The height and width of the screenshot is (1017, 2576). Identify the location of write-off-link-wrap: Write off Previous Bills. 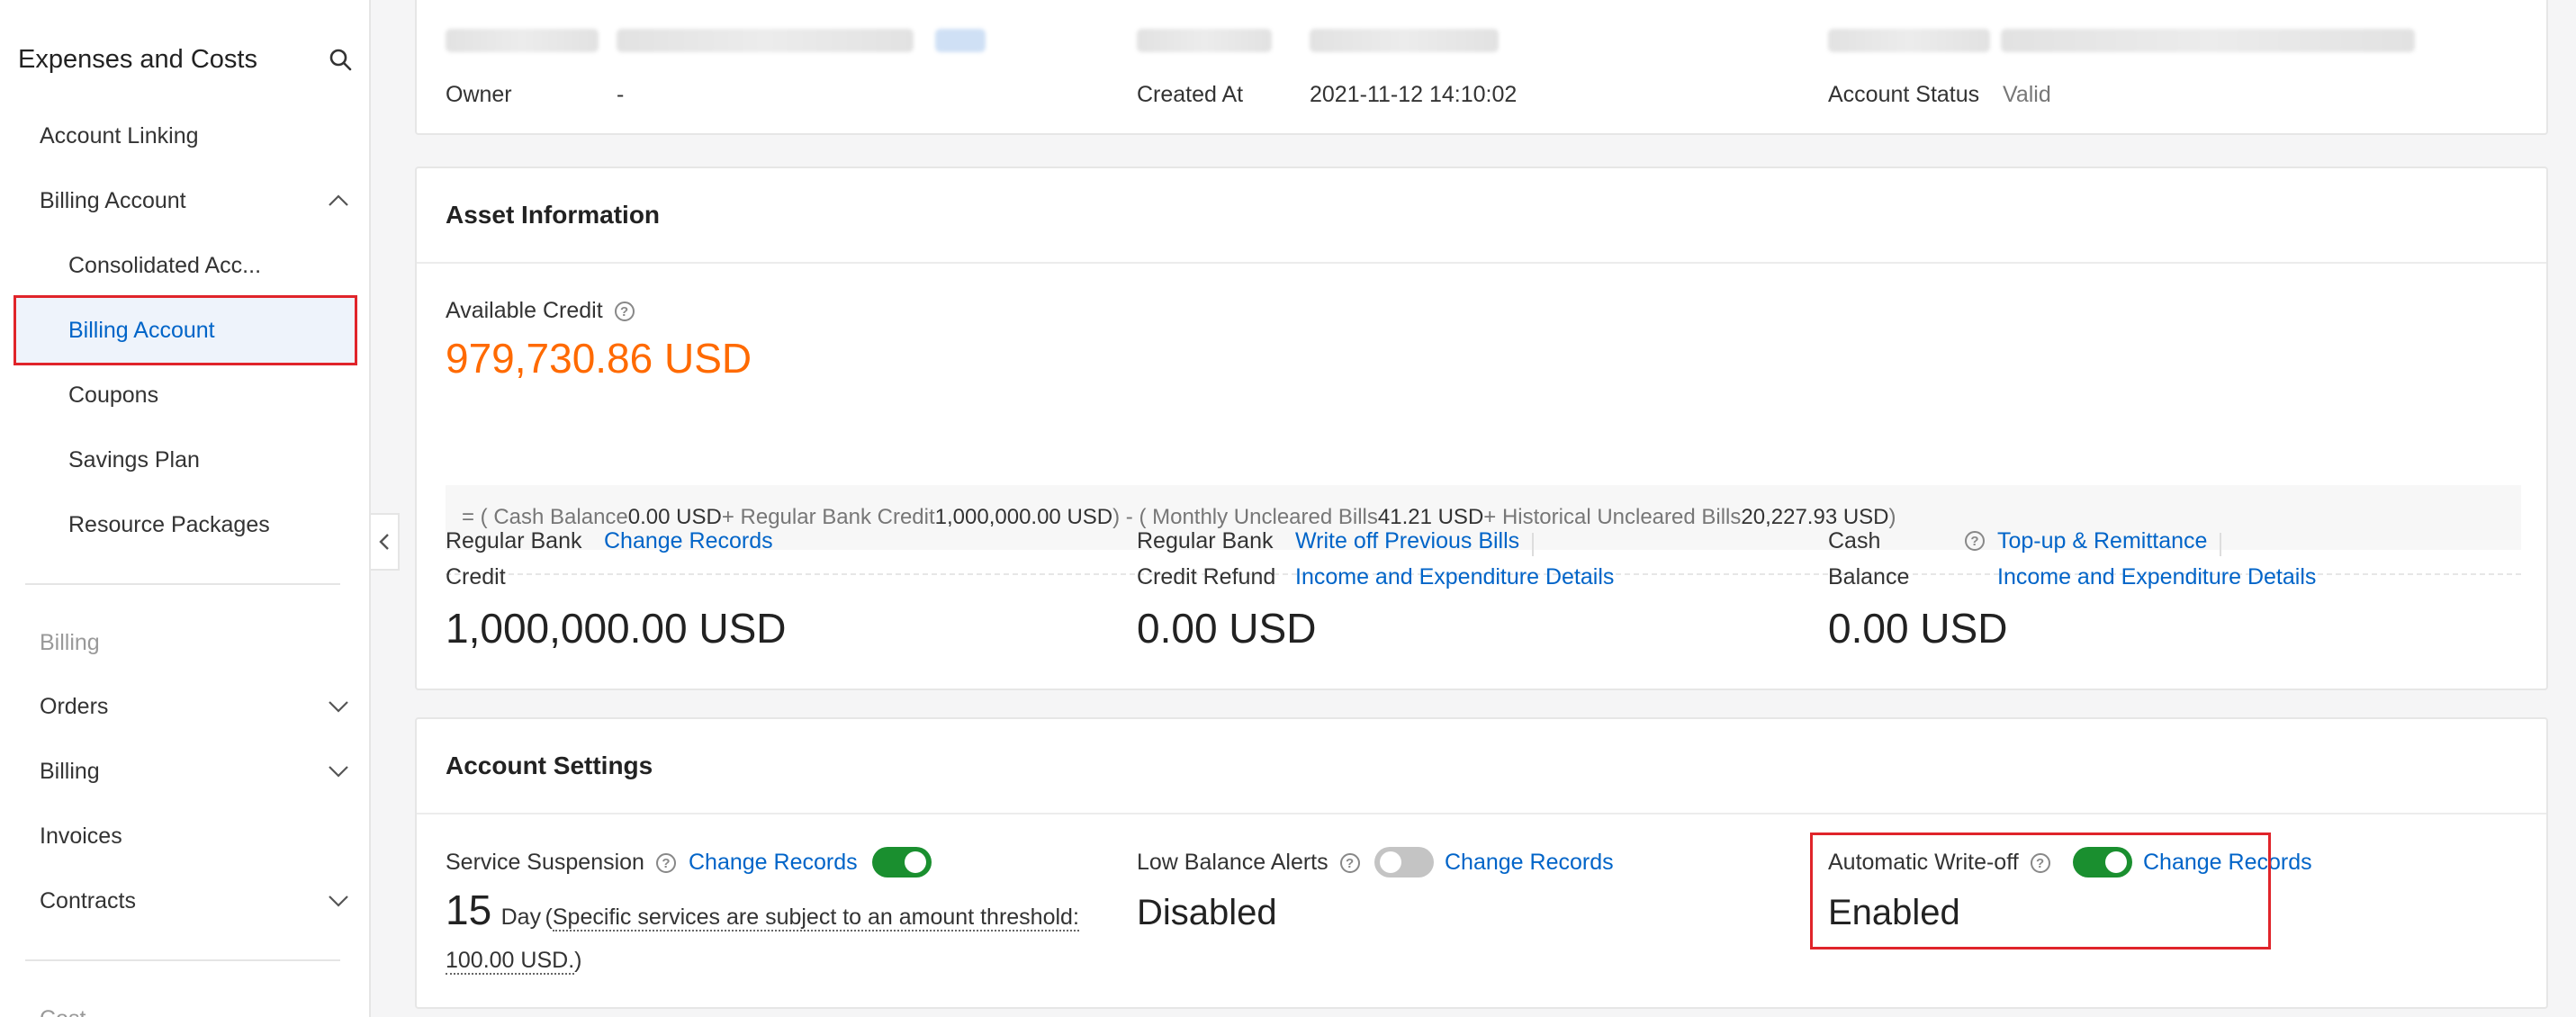
(1415, 542).